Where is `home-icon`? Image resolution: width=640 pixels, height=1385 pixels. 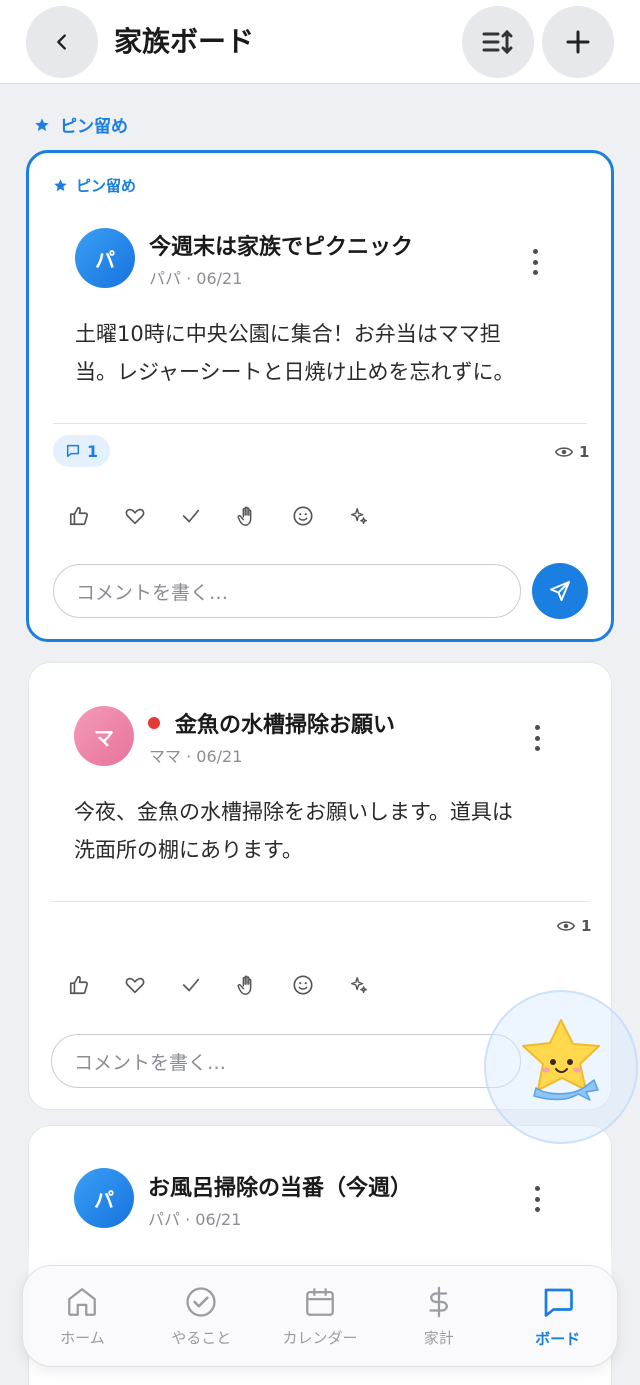 home-icon is located at coordinates (82, 1301).